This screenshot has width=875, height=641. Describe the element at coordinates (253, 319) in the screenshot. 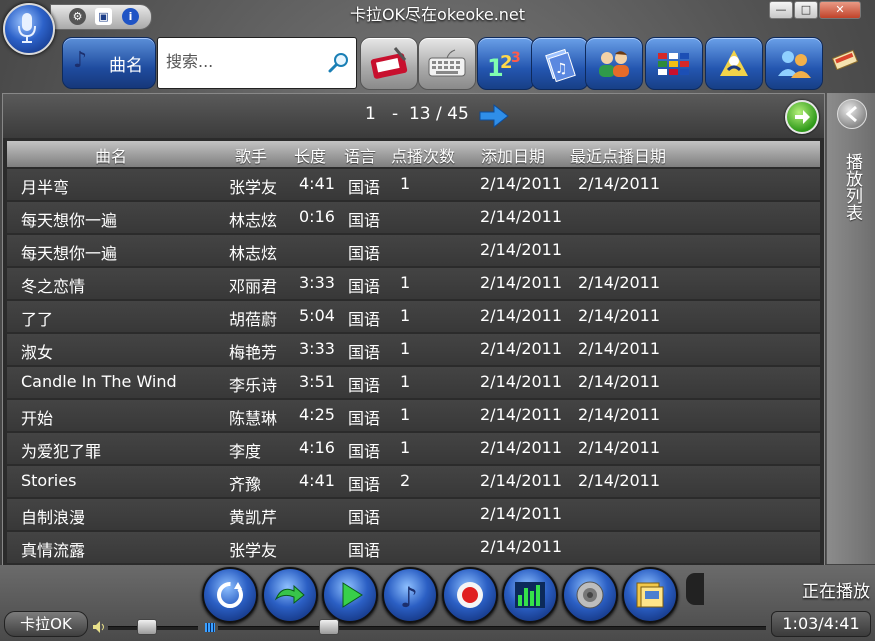

I see `cell-singer: 胡蓓蔚` at that location.